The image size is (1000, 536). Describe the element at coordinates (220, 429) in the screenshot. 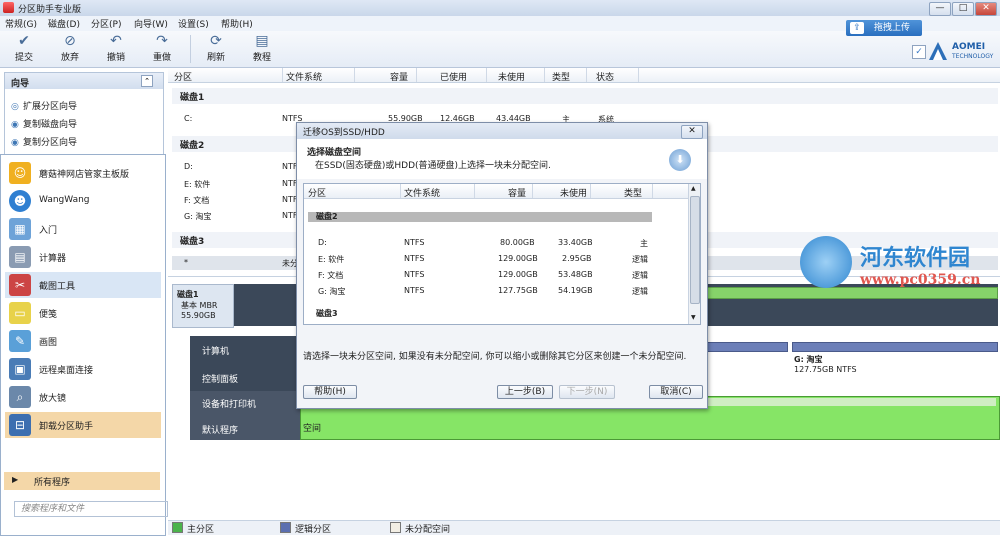

I see `start-right-default-programs: 默认程序` at that location.